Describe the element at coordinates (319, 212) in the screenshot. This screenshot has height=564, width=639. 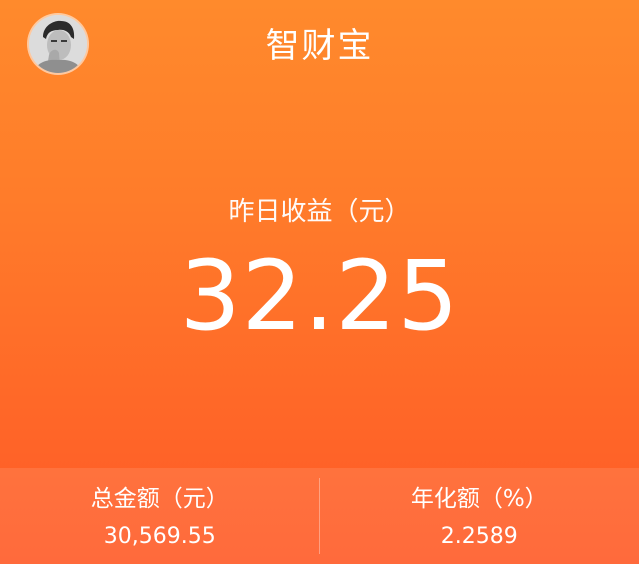
I see `yesterday-earnings-label: 昨日收益（元）` at that location.